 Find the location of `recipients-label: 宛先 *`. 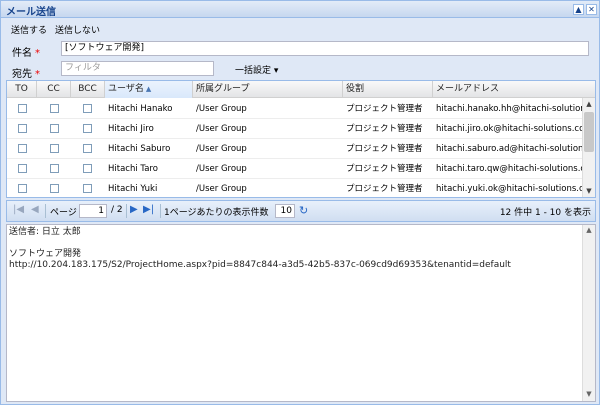

recipients-label: 宛先 * is located at coordinates (26, 72).